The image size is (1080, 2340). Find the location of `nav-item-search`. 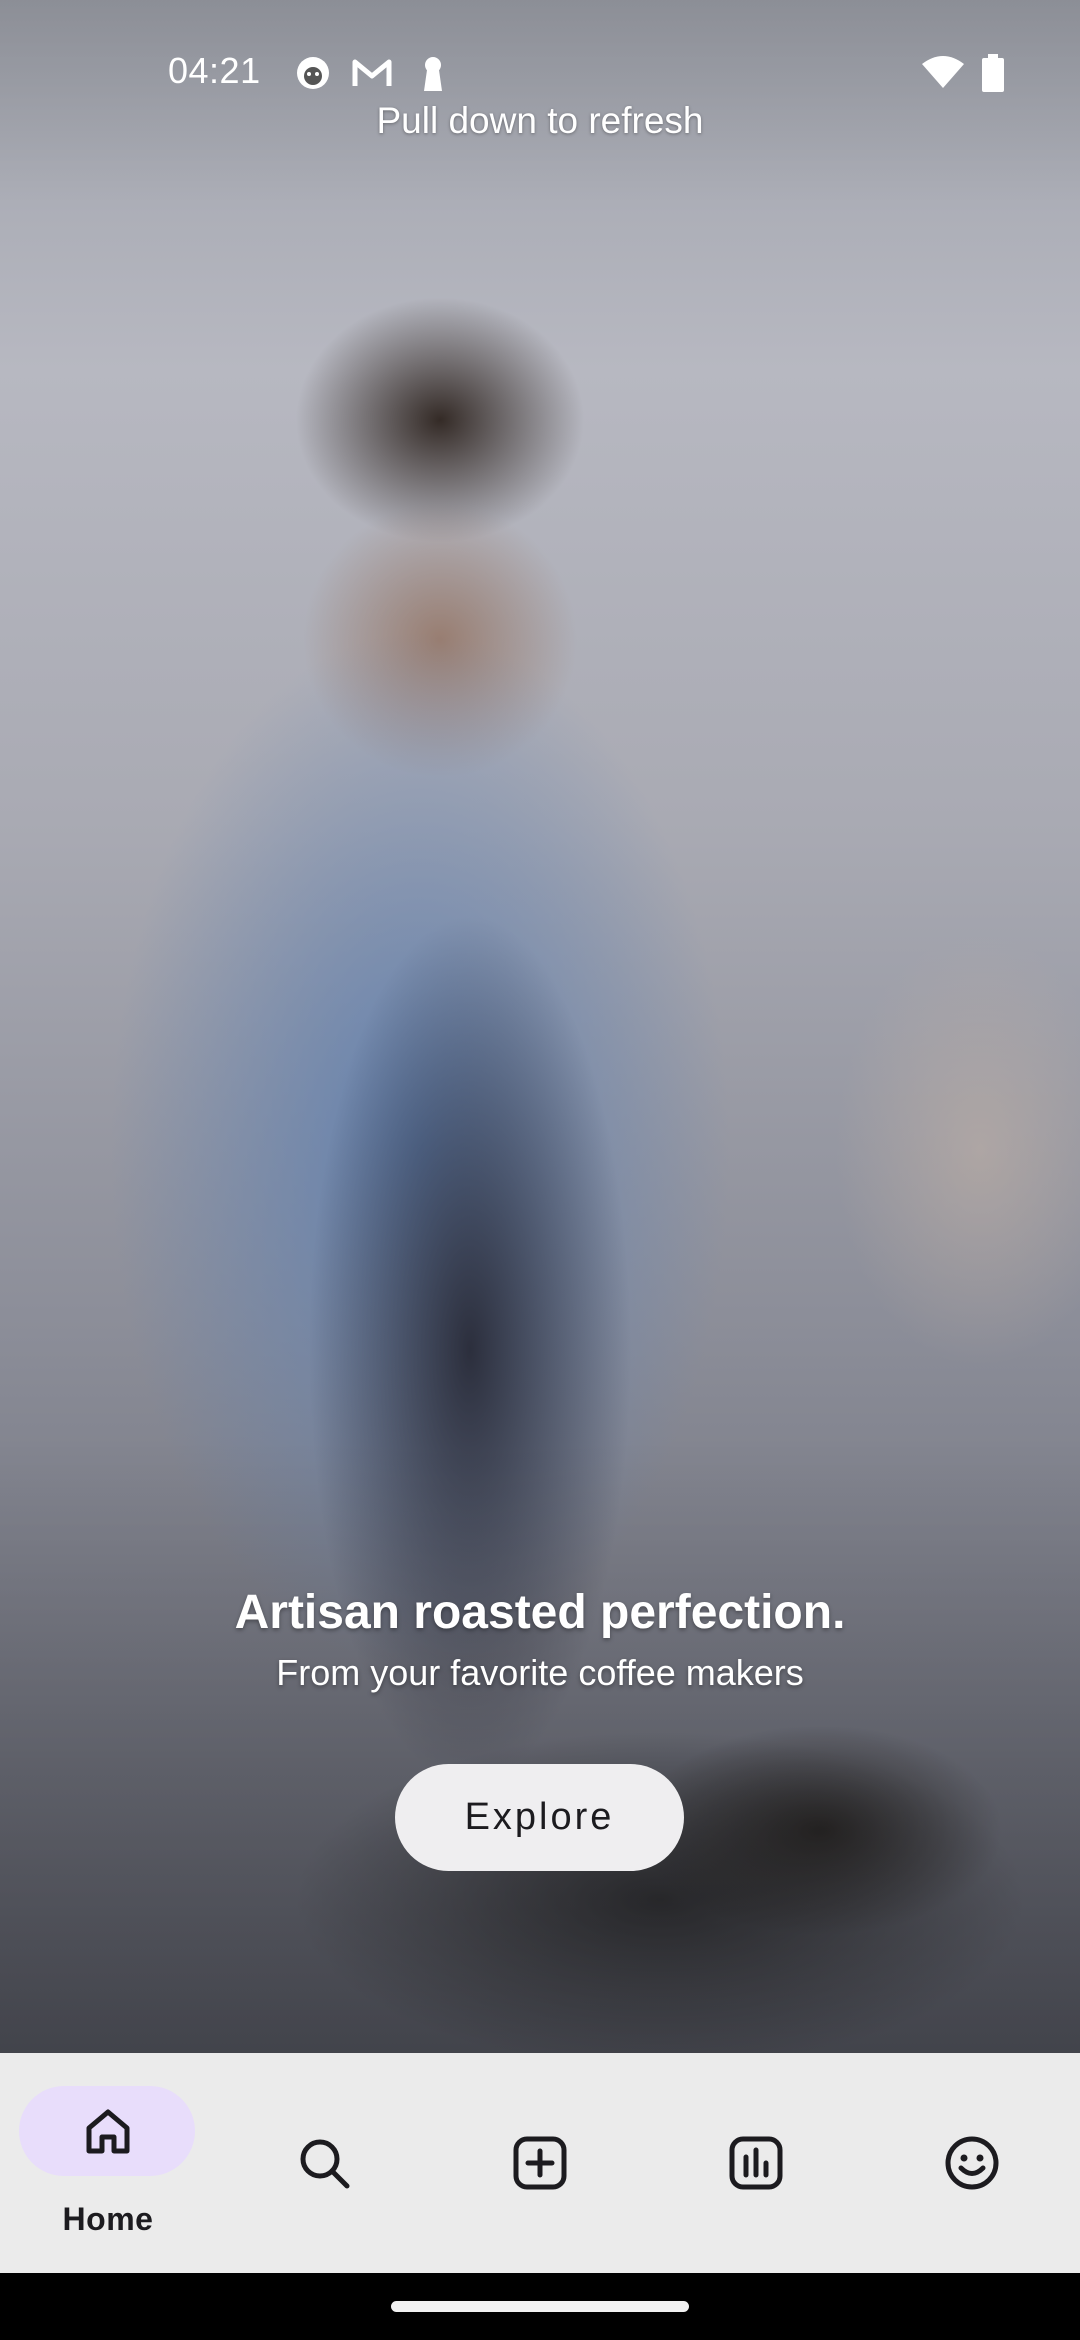

nav-item-search is located at coordinates (324, 2163).